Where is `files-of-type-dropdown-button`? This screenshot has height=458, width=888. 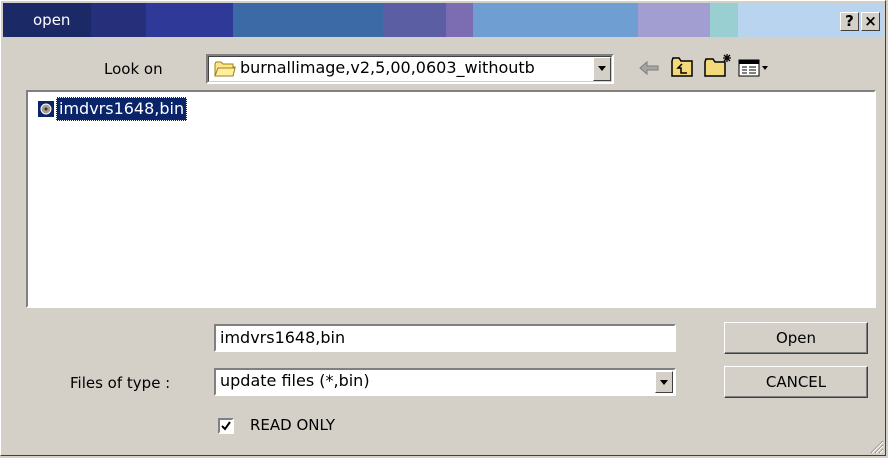
files-of-type-dropdown-button is located at coordinates (664, 382).